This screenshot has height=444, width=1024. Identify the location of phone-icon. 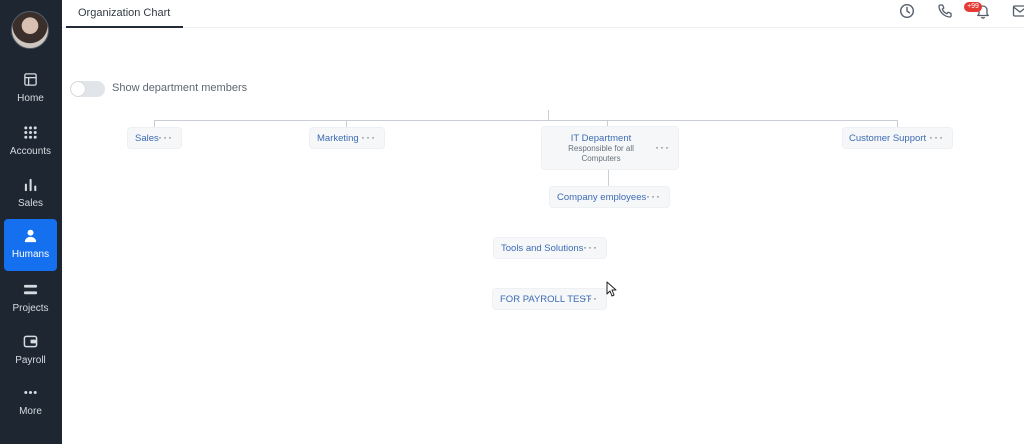
(945, 11).